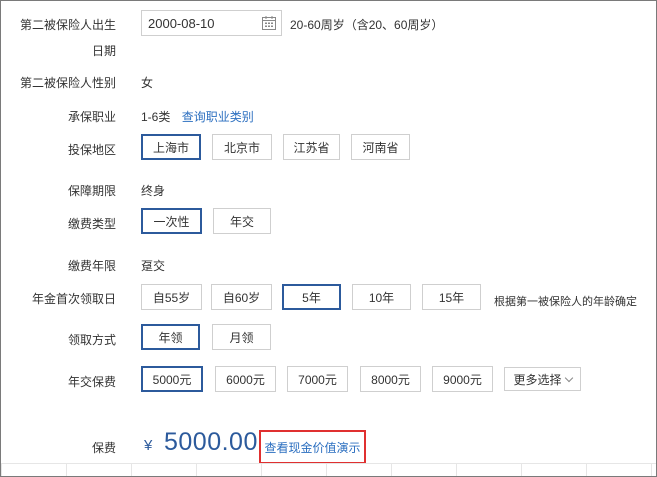 The image size is (657, 477). What do you see at coordinates (241, 297) in the screenshot?
I see `annuity-option-60: 自60岁` at bounding box center [241, 297].